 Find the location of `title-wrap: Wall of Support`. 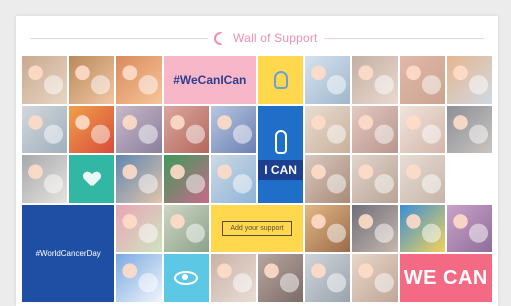

title-wrap: Wall of Support is located at coordinates (266, 38).